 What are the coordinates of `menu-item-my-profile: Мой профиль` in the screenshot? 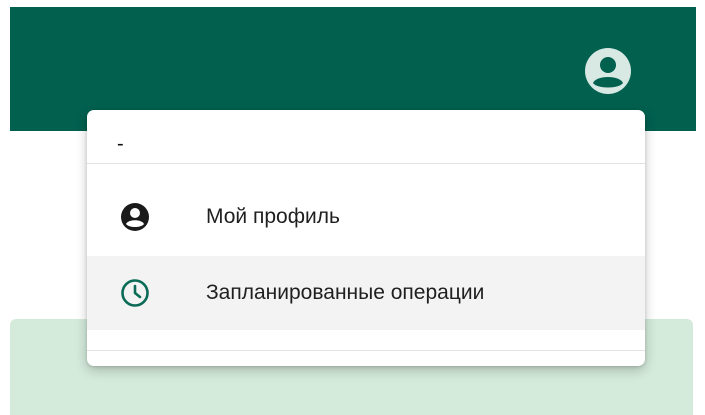 It's located at (366, 217).